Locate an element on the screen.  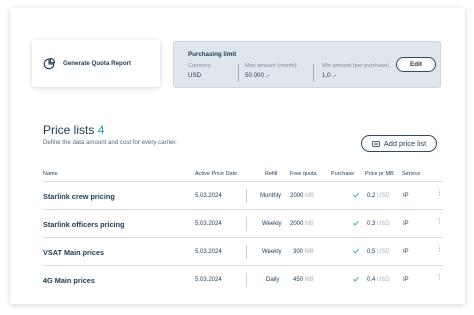
chart-pie-icon is located at coordinates (49, 63).